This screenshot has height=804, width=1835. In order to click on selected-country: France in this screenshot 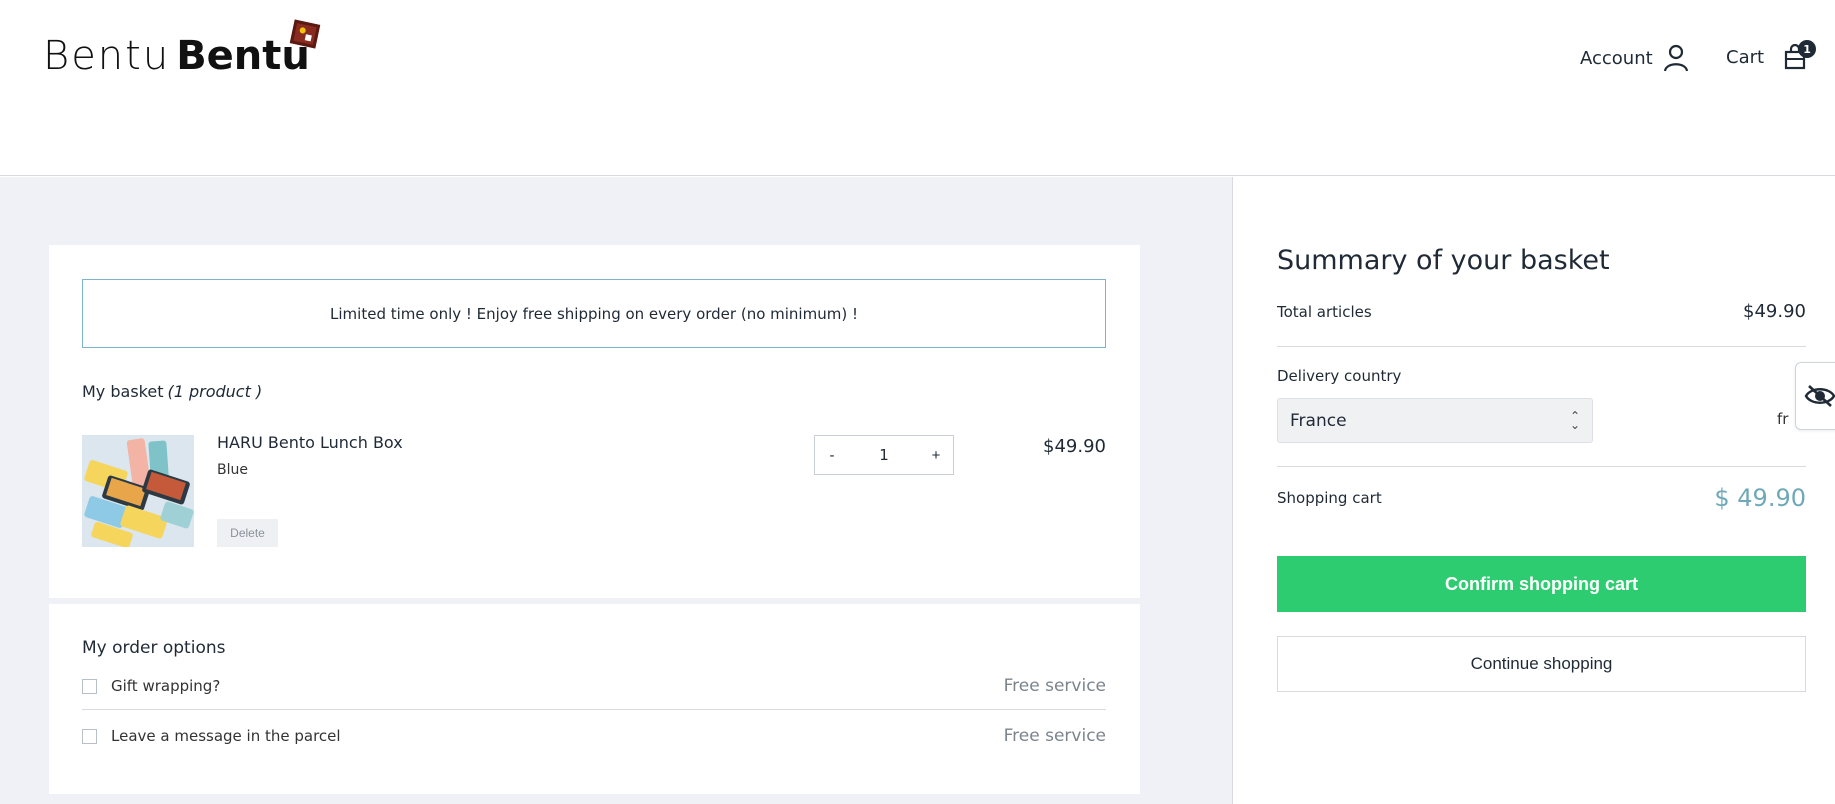, I will do `click(1318, 420)`.